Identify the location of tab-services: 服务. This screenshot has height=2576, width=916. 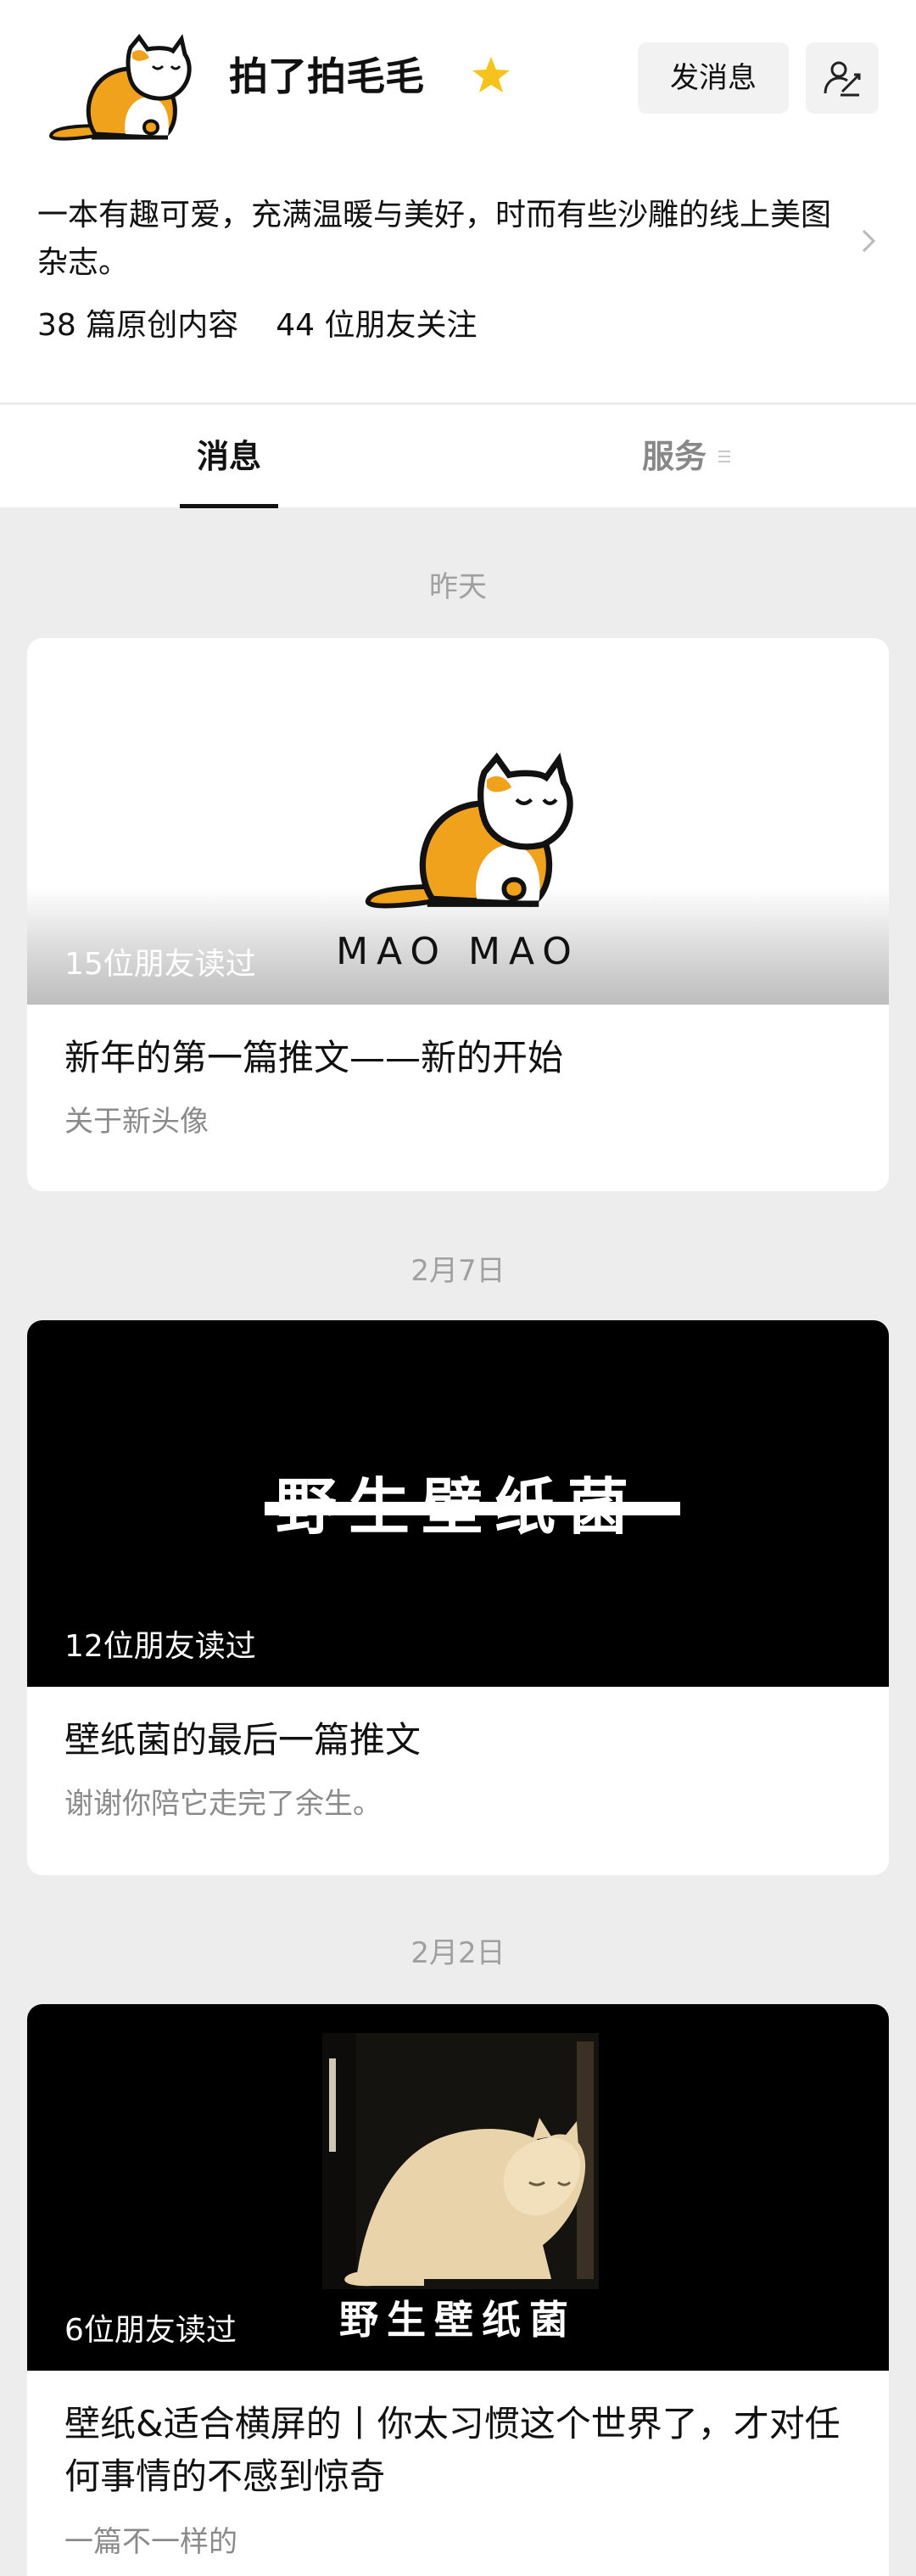
(687, 456).